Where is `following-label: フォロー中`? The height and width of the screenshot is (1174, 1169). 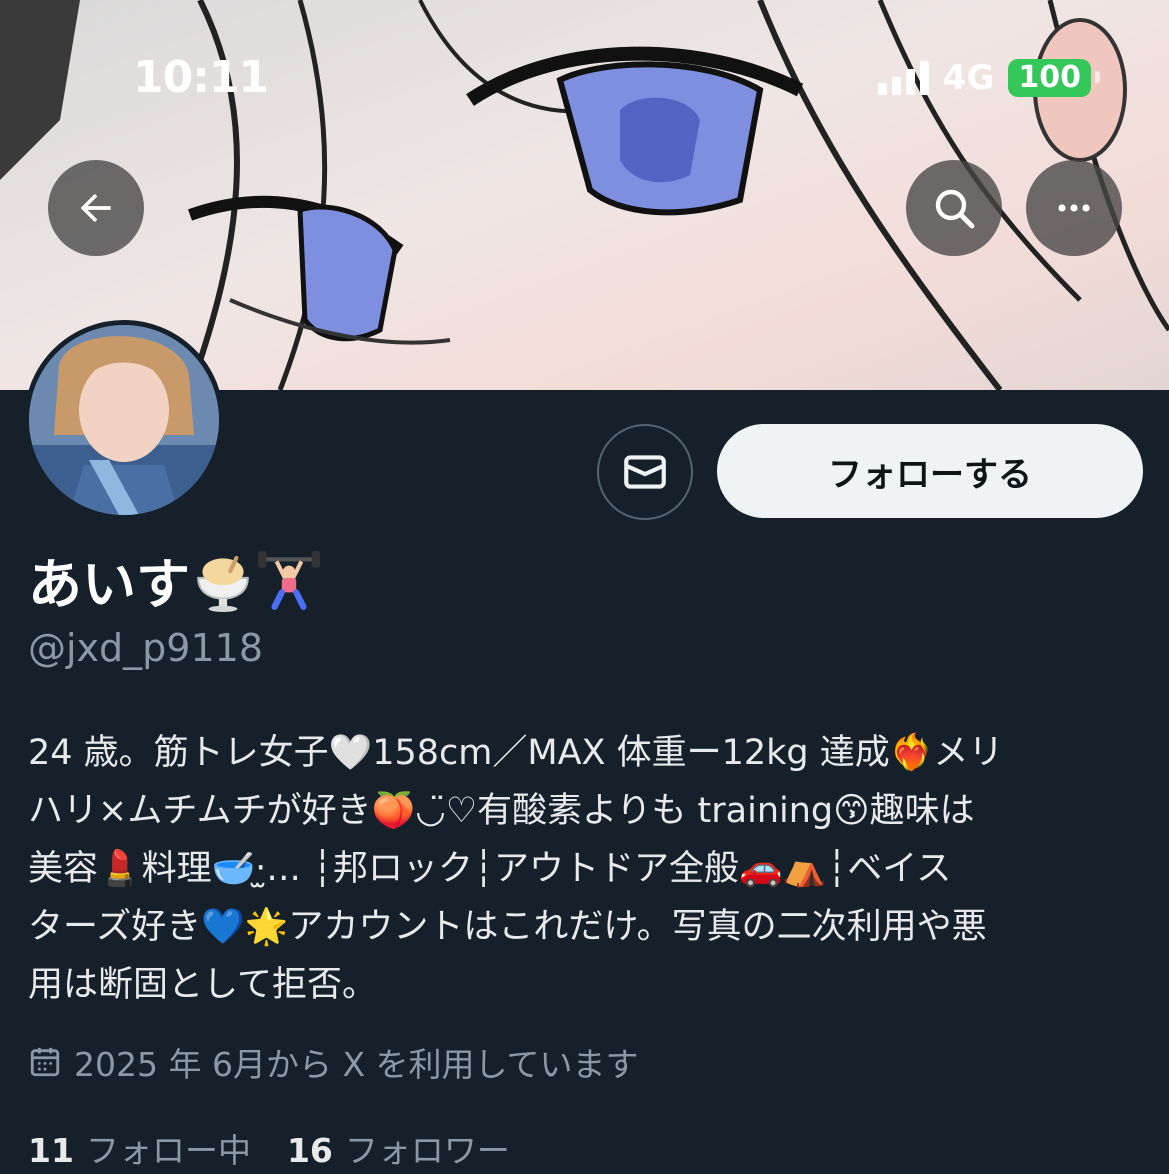
following-label: フォロー中 is located at coordinates (168, 1150).